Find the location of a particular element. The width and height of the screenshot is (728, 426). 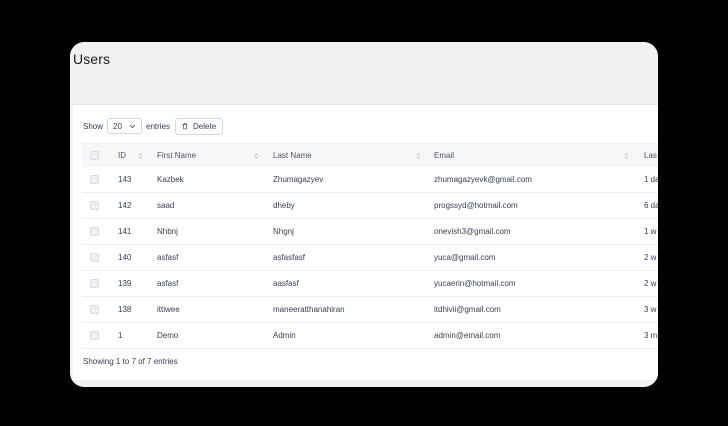

select-all-checkbox is located at coordinates (94, 155).